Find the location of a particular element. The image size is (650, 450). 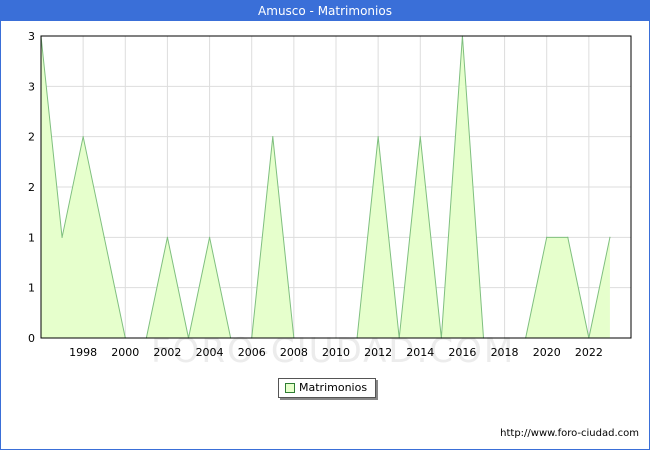

x-tick-label: 2016 is located at coordinates (462, 352).